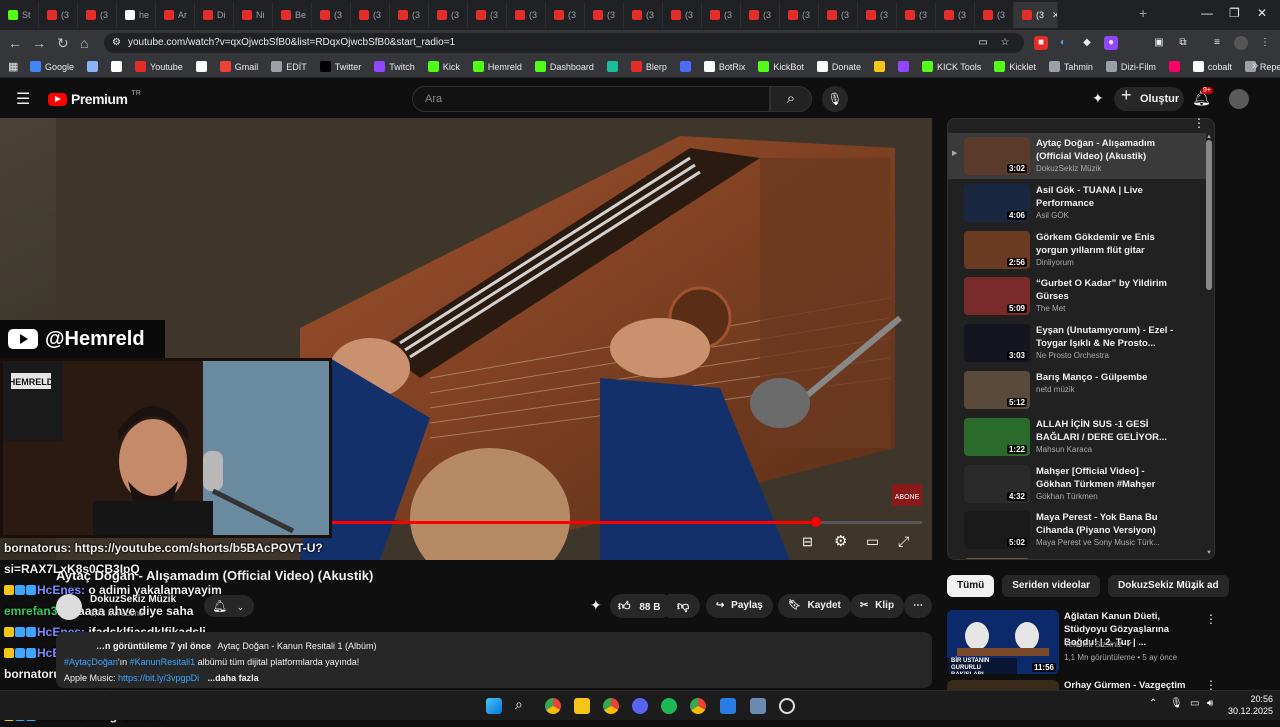 This screenshot has height=727, width=1280. I want to click on voice-search-button: 🎙, so click(835, 99).